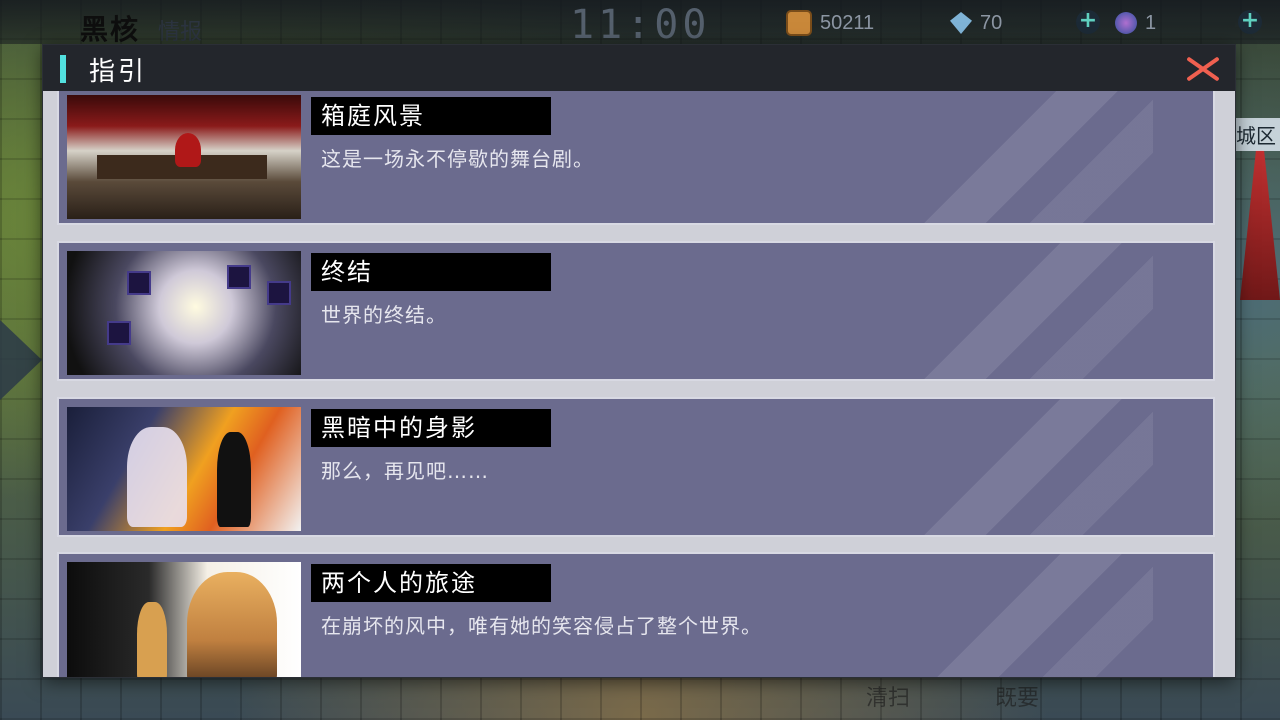 This screenshot has width=1280, height=720. What do you see at coordinates (1126, 23) in the screenshot?
I see `orb-icon` at bounding box center [1126, 23].